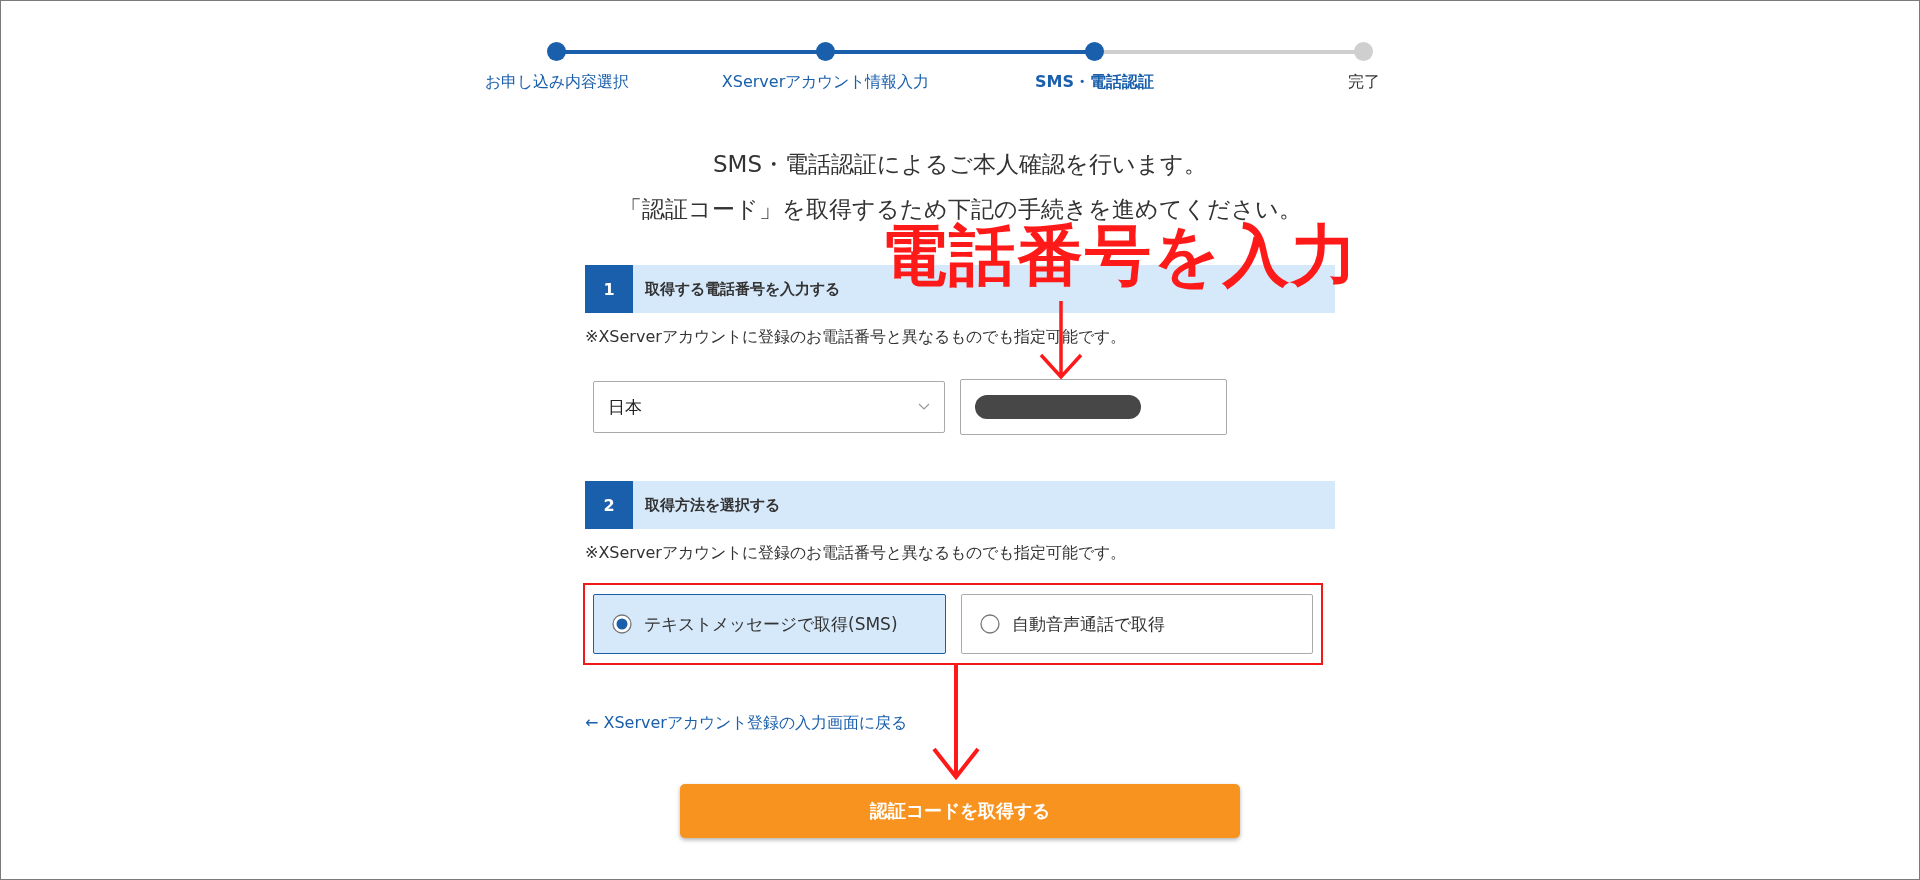 The image size is (1920, 880). Describe the element at coordinates (609, 505) in the screenshot. I see `step-number: 2` at that location.